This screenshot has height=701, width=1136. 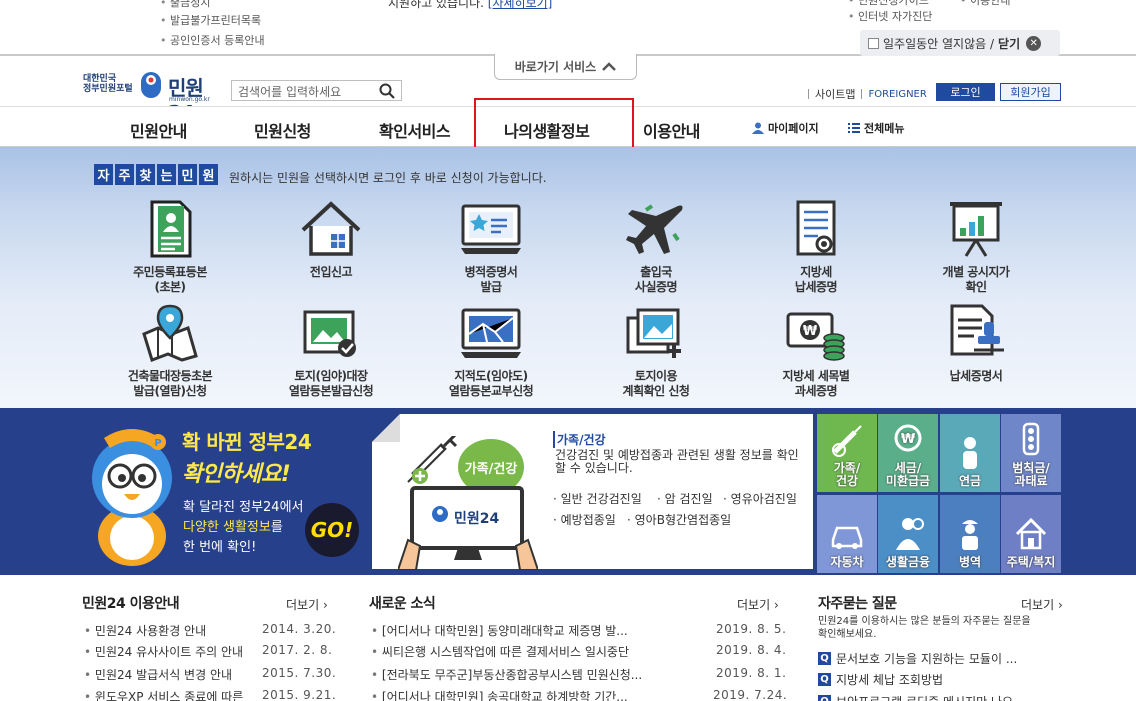 What do you see at coordinates (332, 530) in the screenshot?
I see `go-button: GO!` at bounding box center [332, 530].